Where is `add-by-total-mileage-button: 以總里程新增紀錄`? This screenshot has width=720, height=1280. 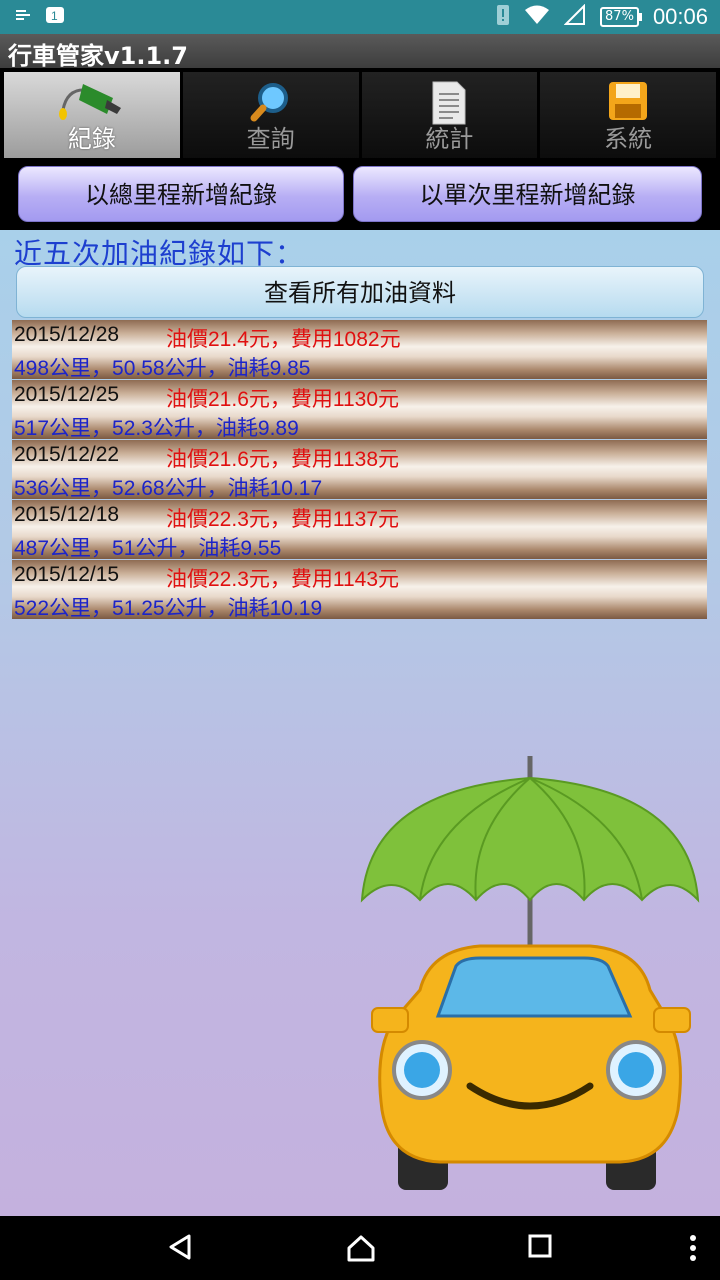 add-by-total-mileage-button: 以總里程新增紀錄 is located at coordinates (181, 194).